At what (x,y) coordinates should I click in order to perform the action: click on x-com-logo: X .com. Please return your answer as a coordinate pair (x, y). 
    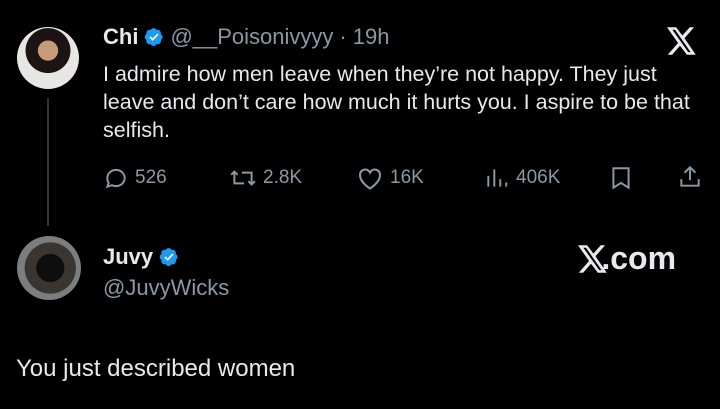
    Looking at the image, I should click on (627, 258).